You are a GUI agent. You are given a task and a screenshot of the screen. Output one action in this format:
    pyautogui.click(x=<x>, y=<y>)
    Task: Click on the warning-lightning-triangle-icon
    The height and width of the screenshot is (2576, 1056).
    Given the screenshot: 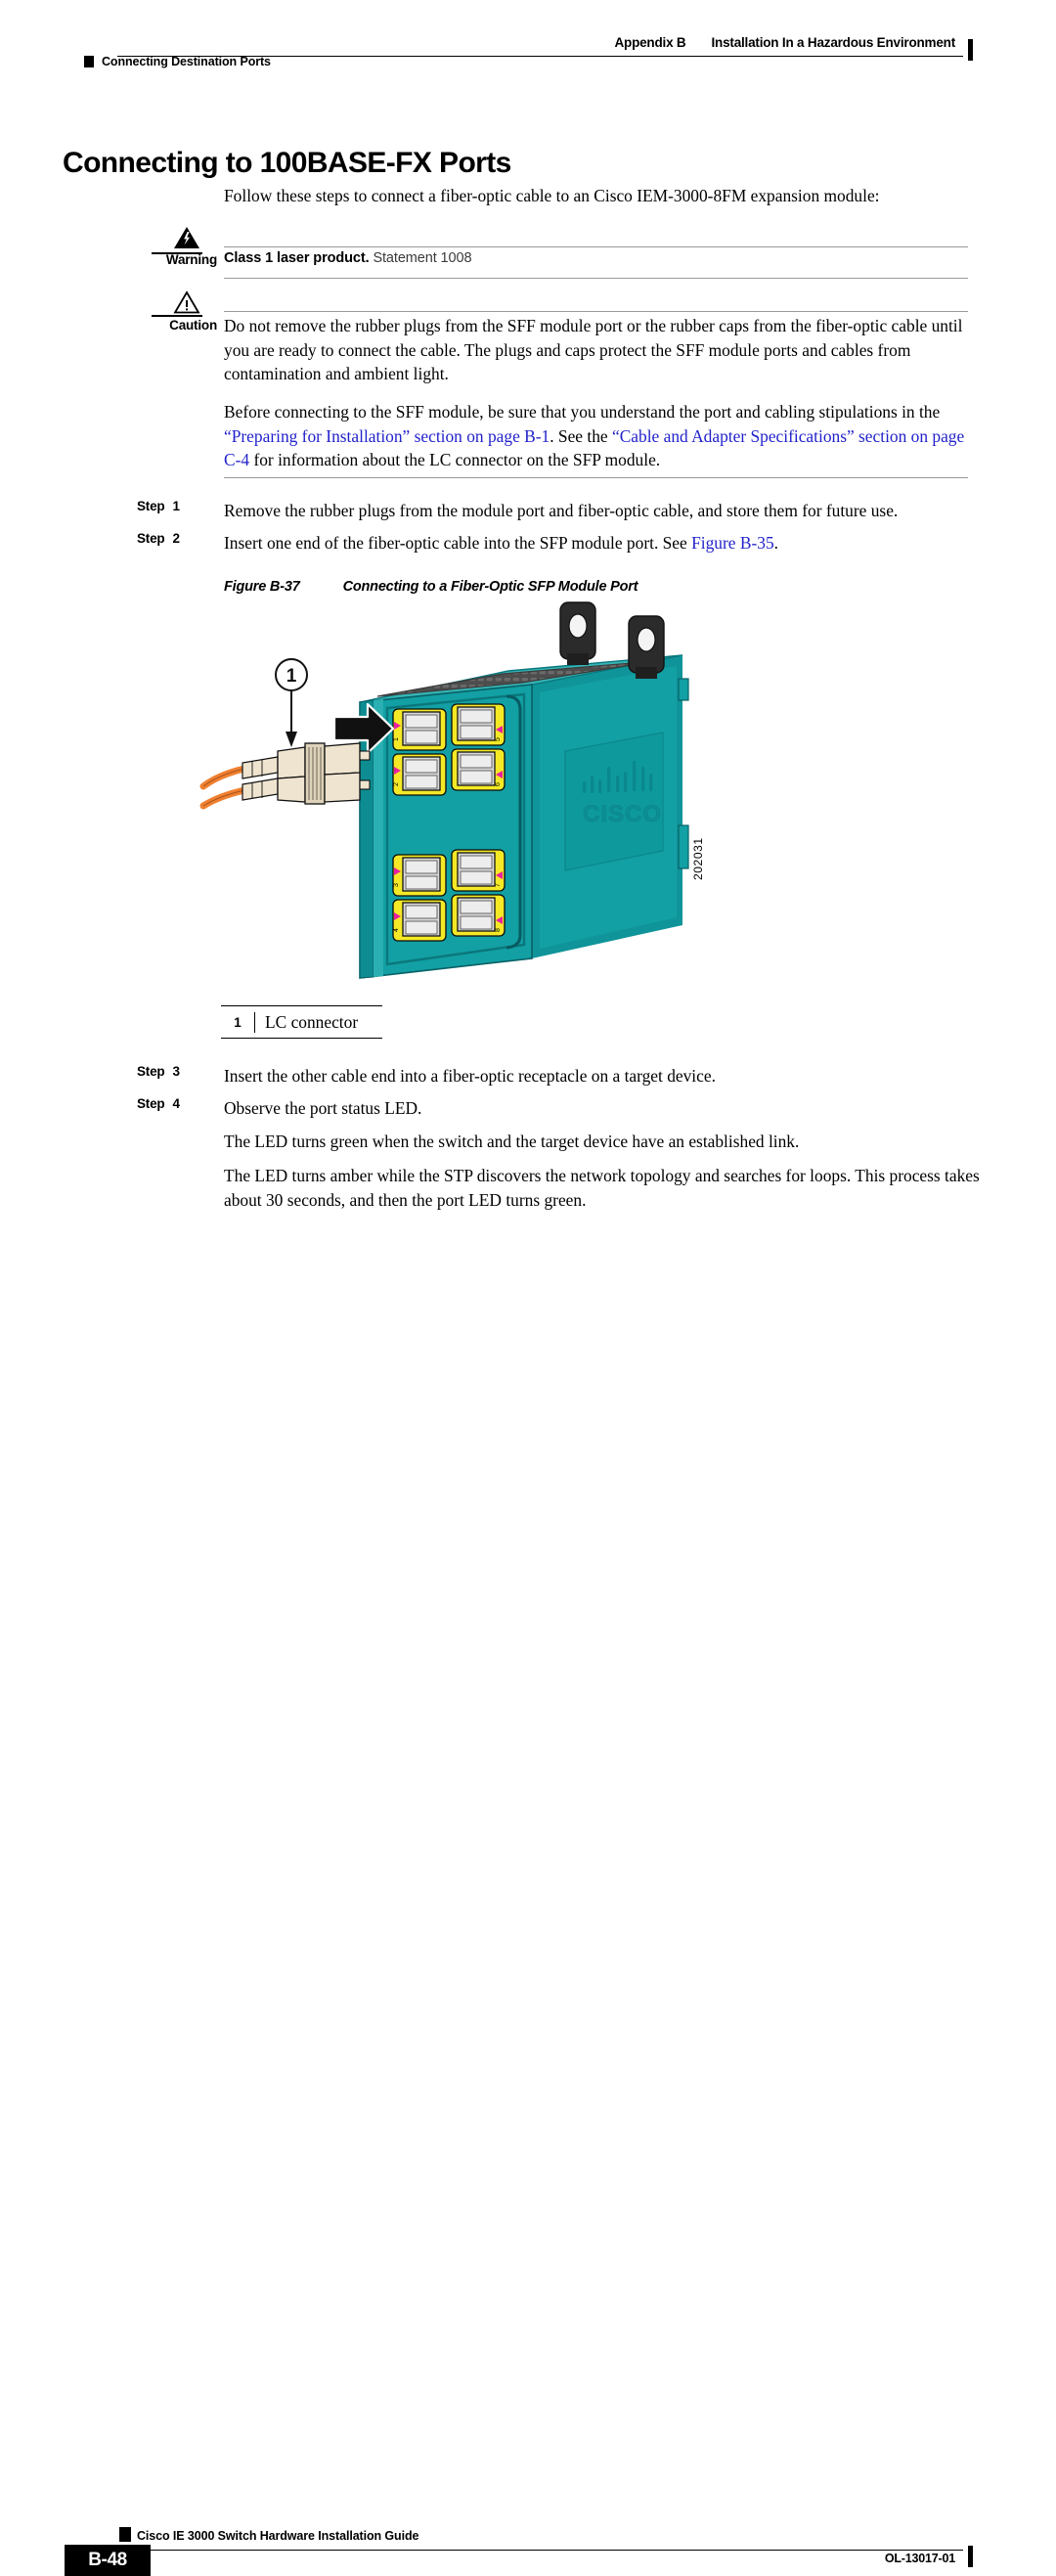 What is the action you would take?
    pyautogui.click(x=186, y=237)
    